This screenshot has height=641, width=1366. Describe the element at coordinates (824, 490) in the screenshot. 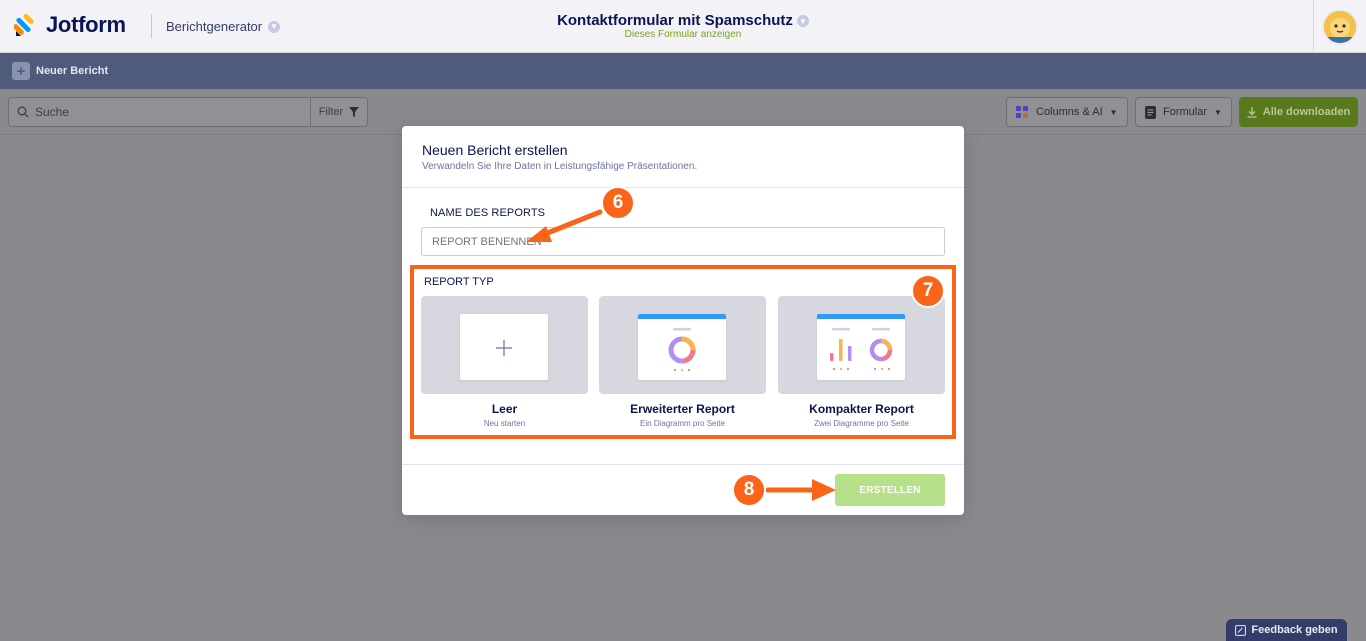

I see `arrow-8-head` at that location.